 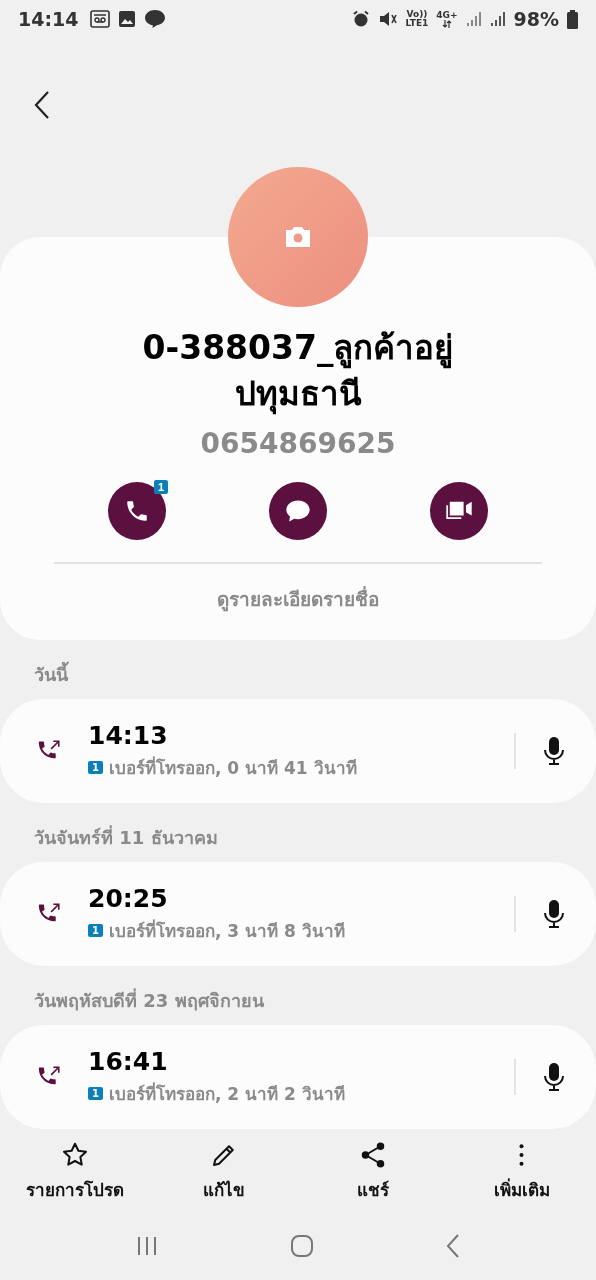 What do you see at coordinates (572, 19) in the screenshot?
I see `battery-icon` at bounding box center [572, 19].